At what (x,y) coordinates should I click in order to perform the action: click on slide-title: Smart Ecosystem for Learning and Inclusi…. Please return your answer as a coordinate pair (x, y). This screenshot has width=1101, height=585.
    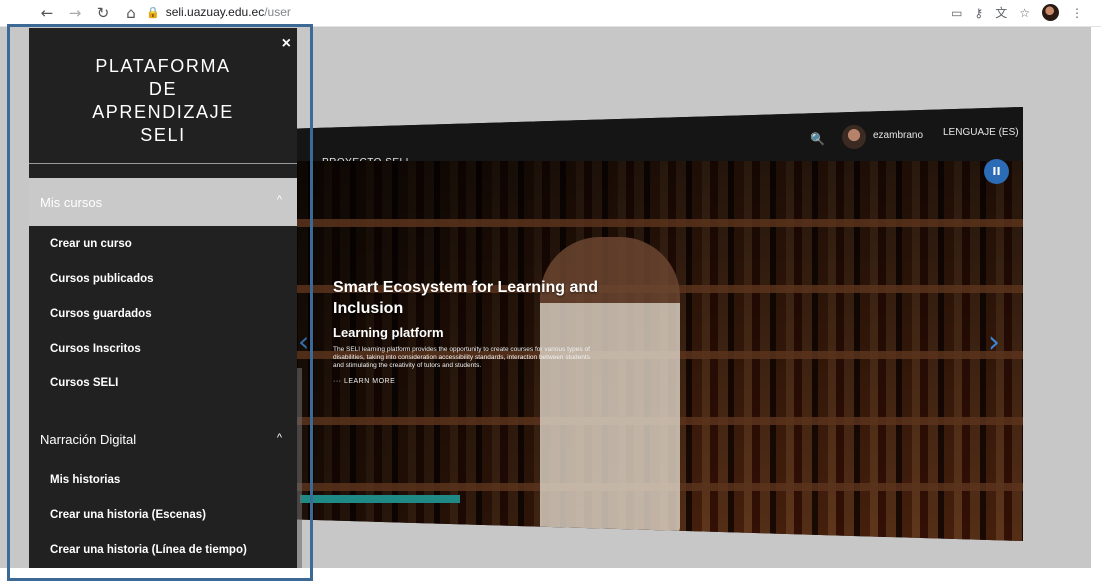
    Looking at the image, I should click on (465, 298).